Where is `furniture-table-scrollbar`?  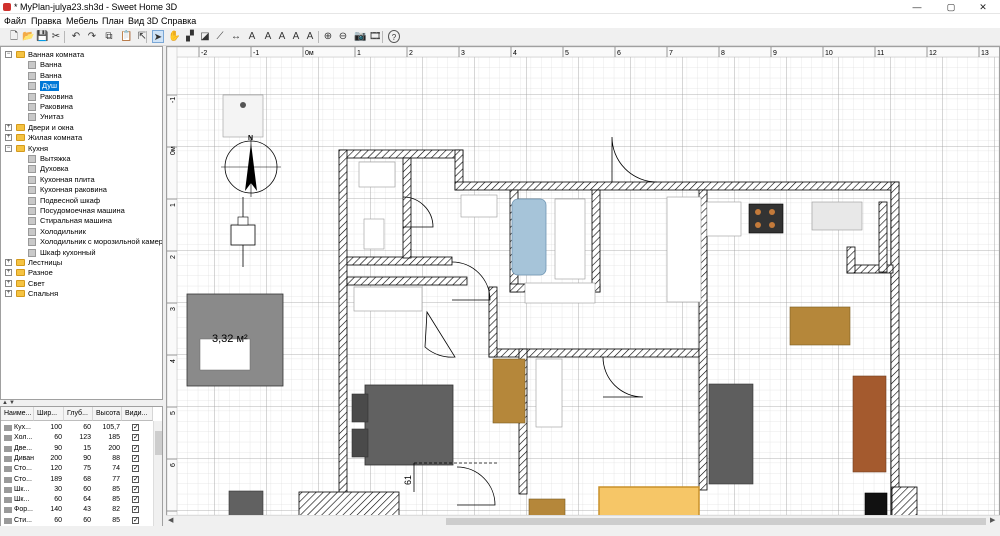
furniture-table-scrollbar is located at coordinates (157, 478).